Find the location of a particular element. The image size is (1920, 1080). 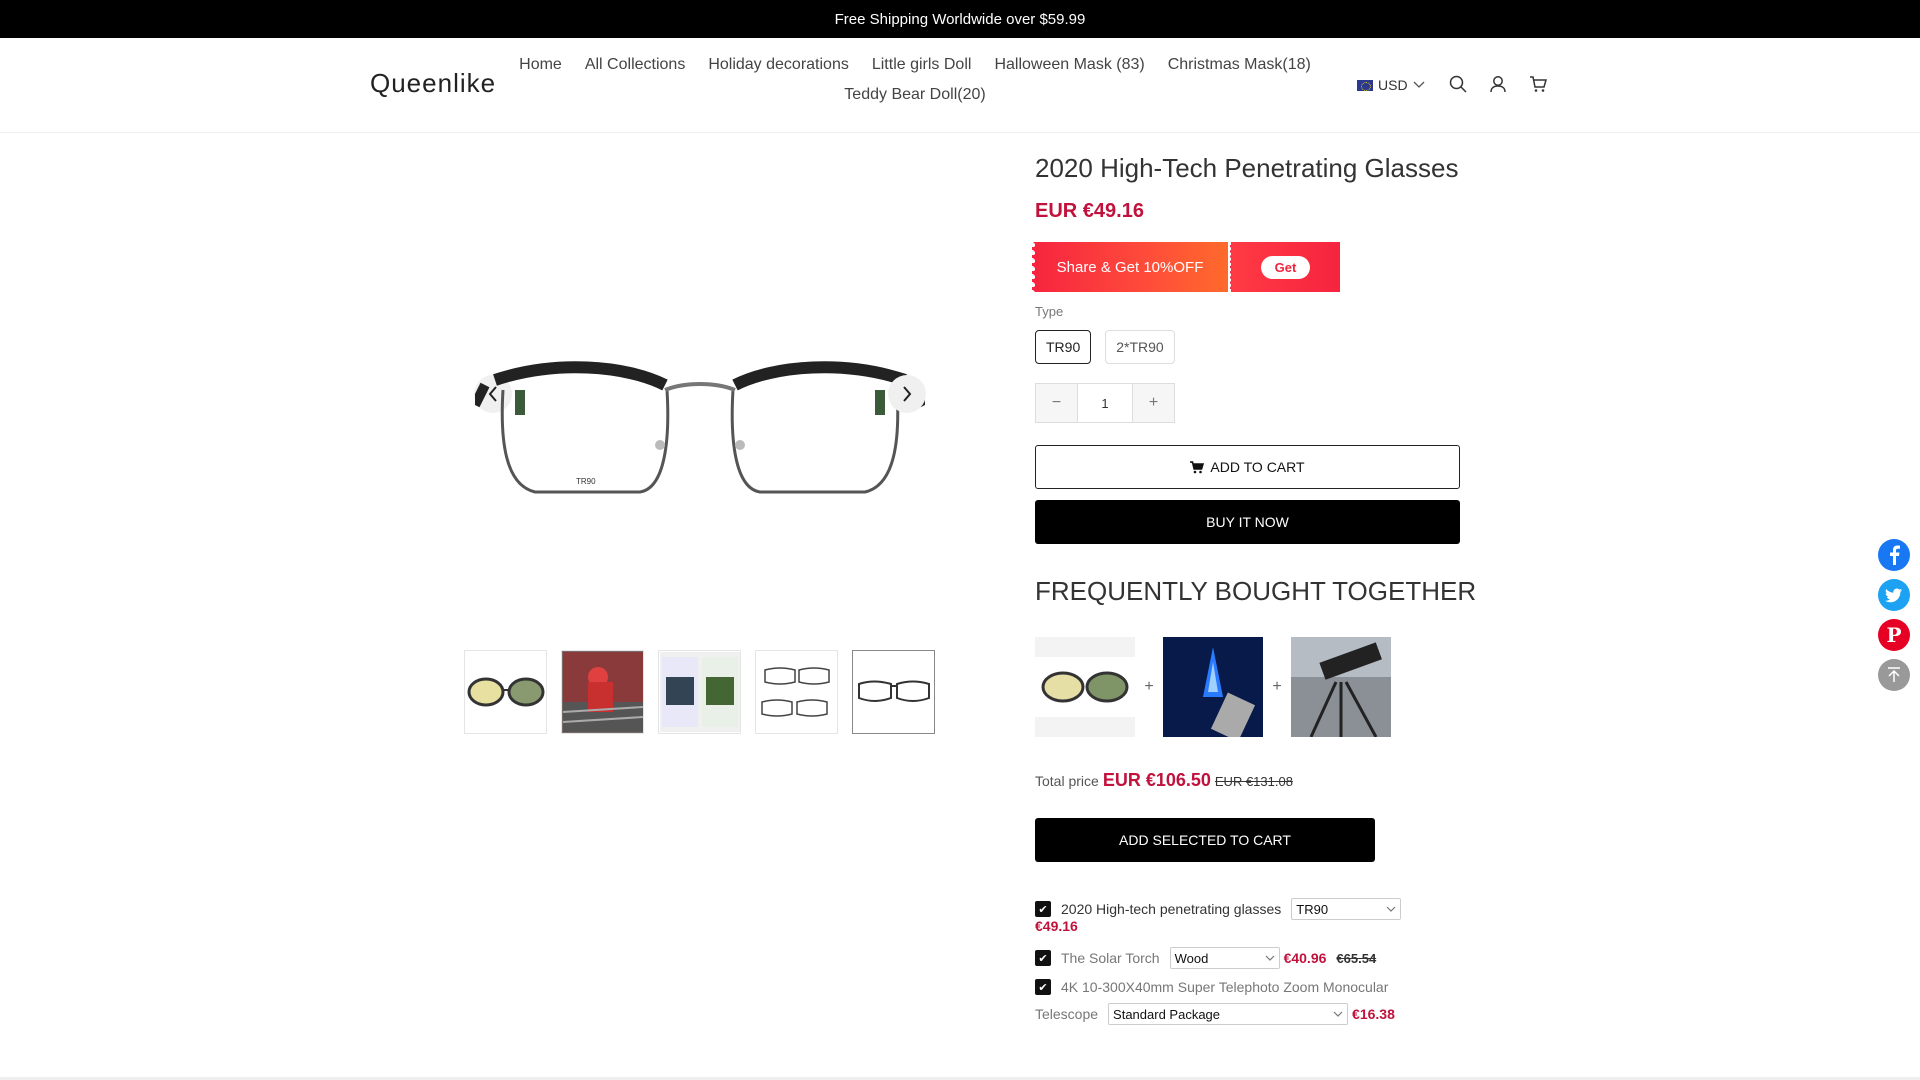

add-selected-to-cart-button: ADD SELECTED TO CART is located at coordinates (1205, 840).